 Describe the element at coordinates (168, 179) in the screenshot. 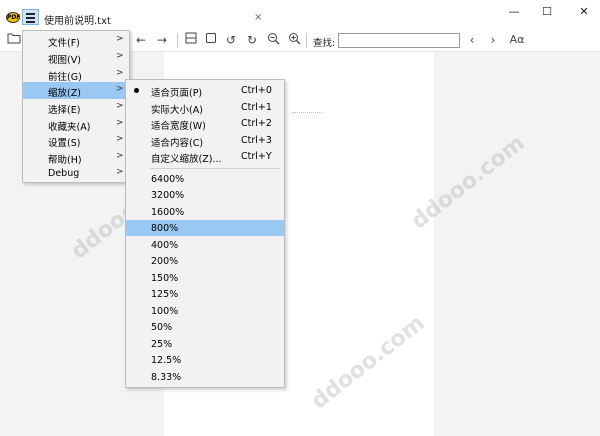

I see `menu-item-label: 6400%` at that location.